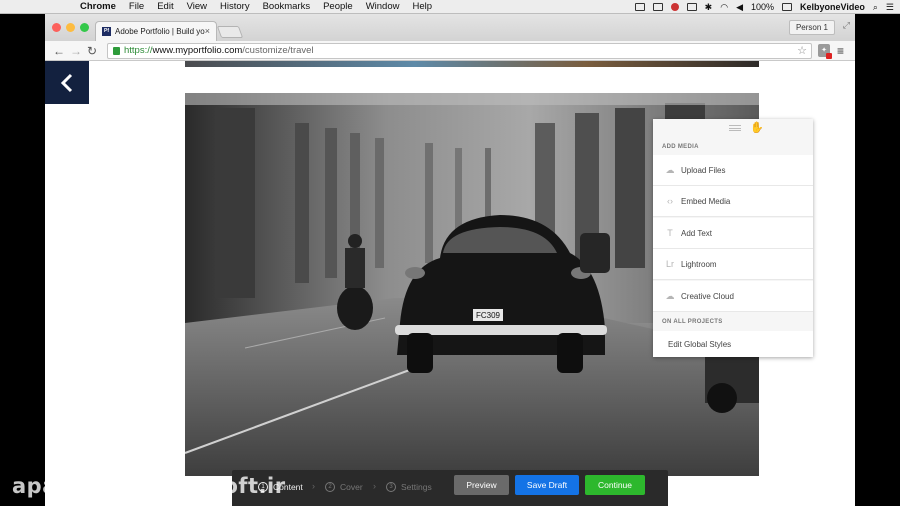  What do you see at coordinates (696, 233) in the screenshot?
I see `add-text-label: Add Text` at bounding box center [696, 233].